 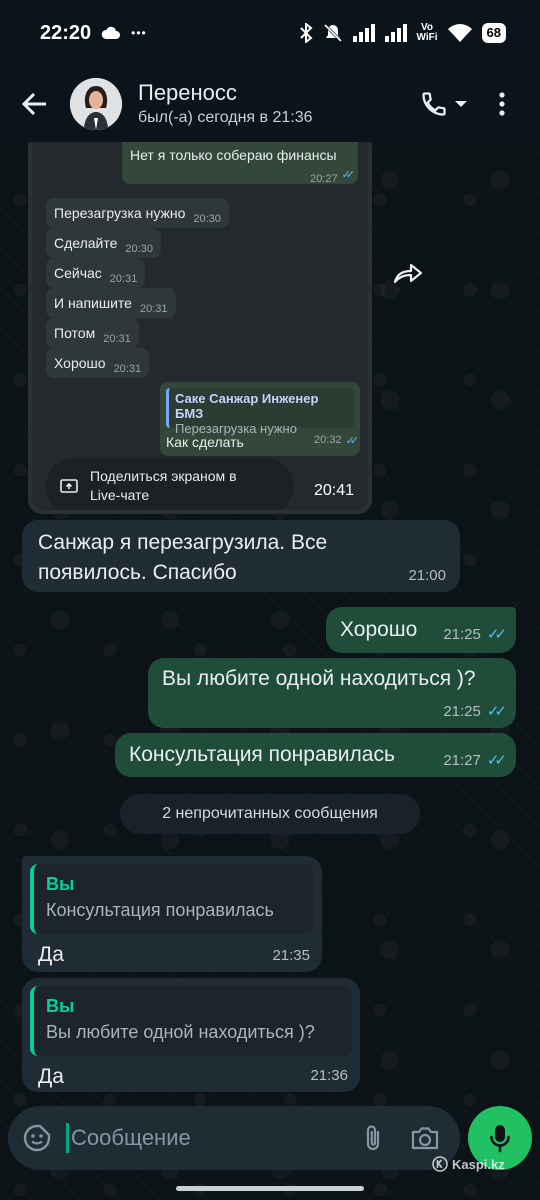 What do you see at coordinates (329, 1075) in the screenshot?
I see `message-meta: 21:36` at bounding box center [329, 1075].